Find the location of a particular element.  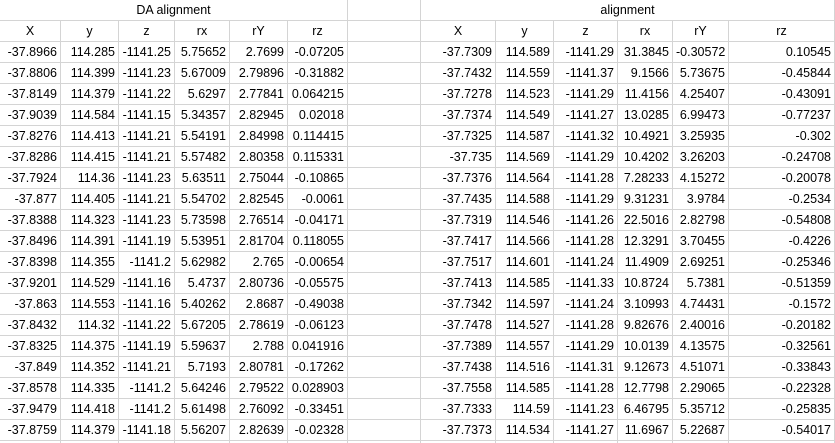

table-cell: 10.0139 is located at coordinates (645, 346).